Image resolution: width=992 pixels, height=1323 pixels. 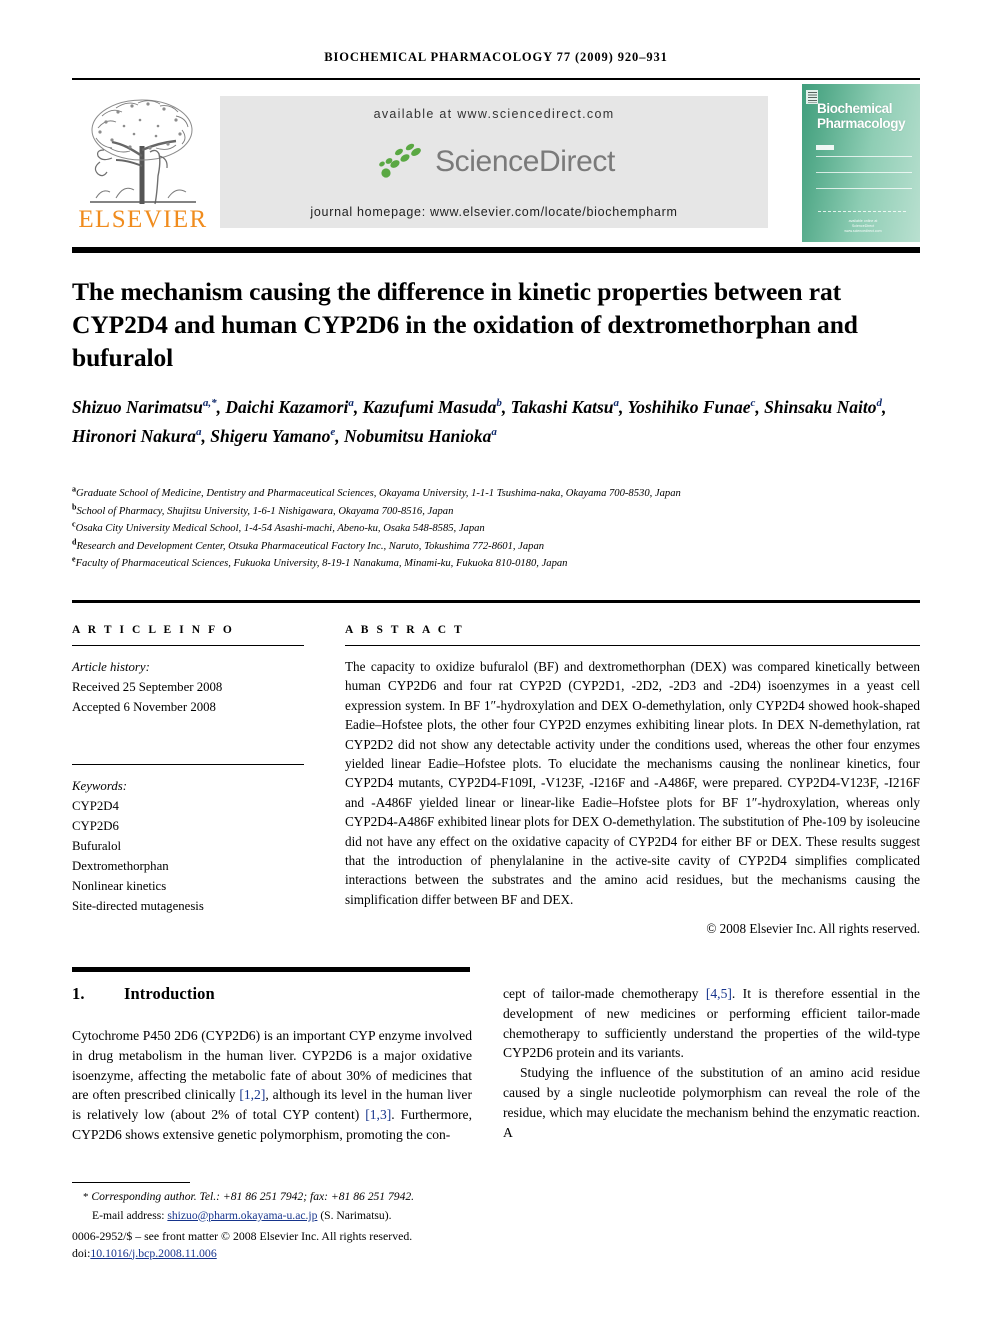 What do you see at coordinates (119, 886) in the screenshot?
I see `keyword-item: Nonlinear kinetics` at bounding box center [119, 886].